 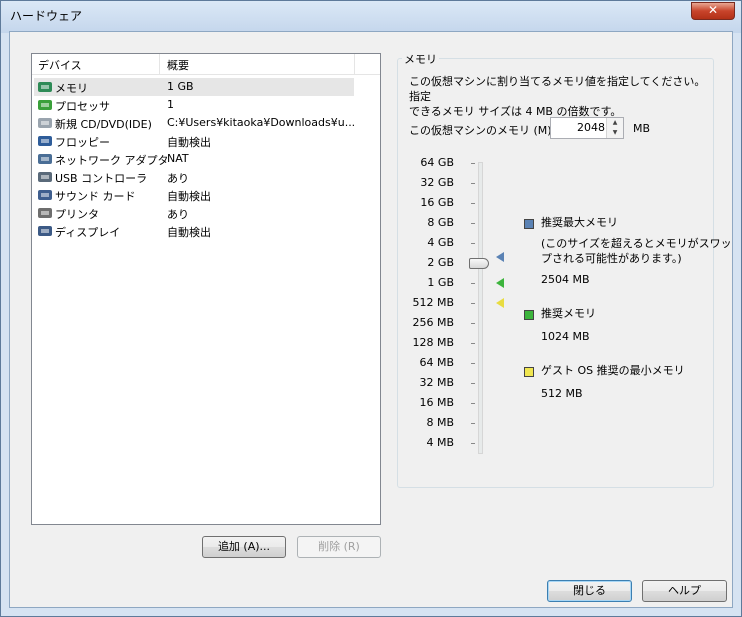 I want to click on network-adapter-icon, so click(x=45, y=159).